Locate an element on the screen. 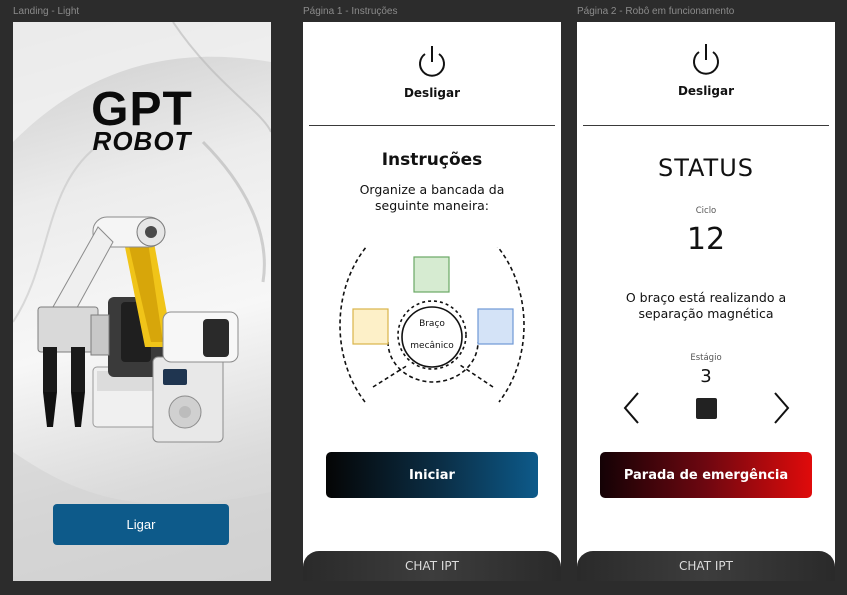  logo-robot: ROBOT is located at coordinates (142, 141).